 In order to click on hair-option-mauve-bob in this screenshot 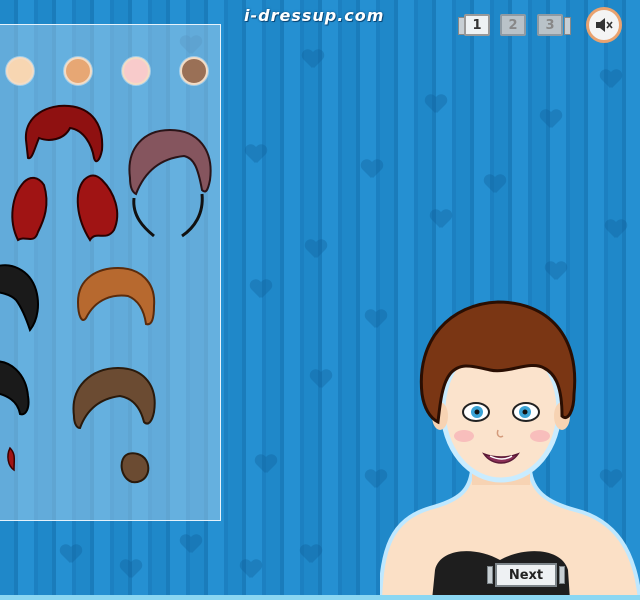, I will do `click(169, 184)`.